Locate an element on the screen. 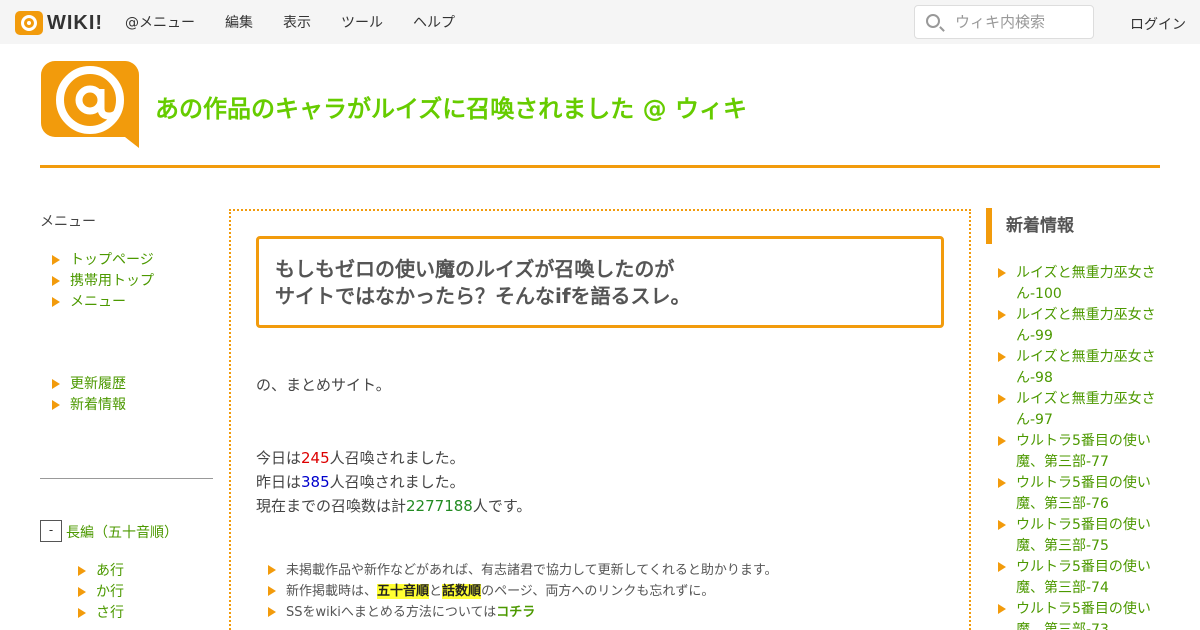  long-series-section-link: 長編（五十音順） is located at coordinates (122, 532).